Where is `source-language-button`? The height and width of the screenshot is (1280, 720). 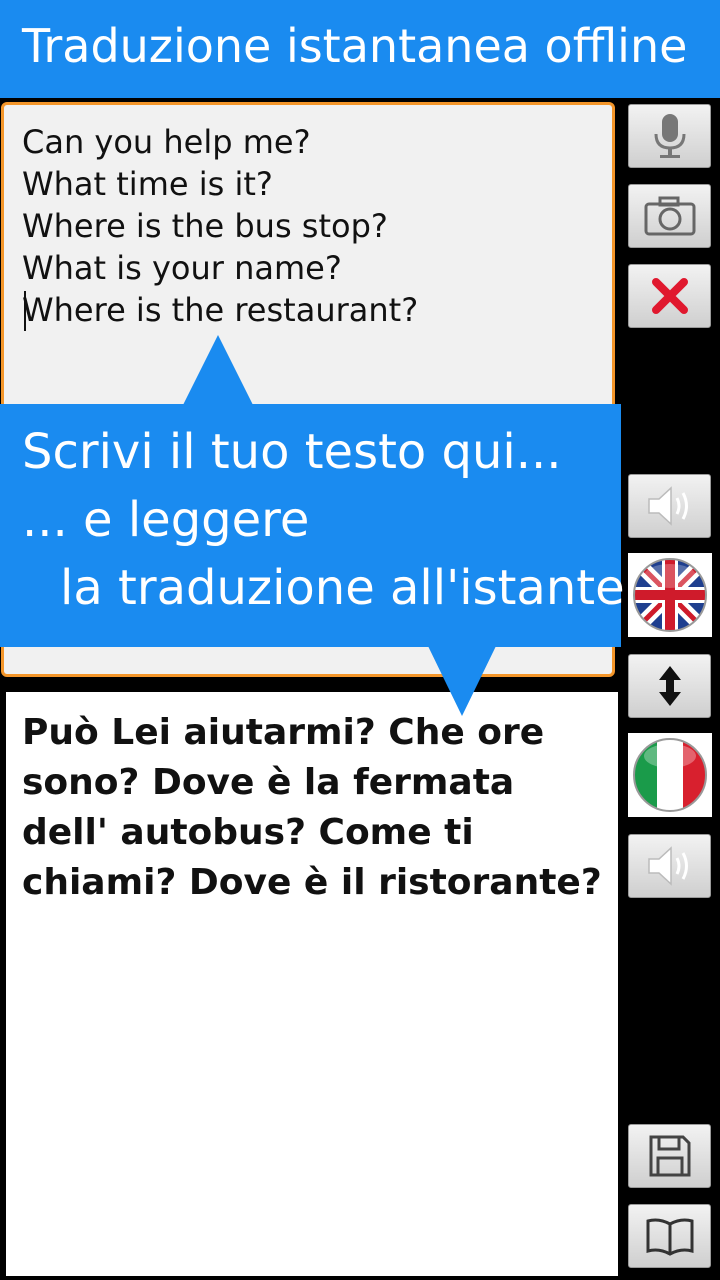
source-language-button is located at coordinates (670, 595).